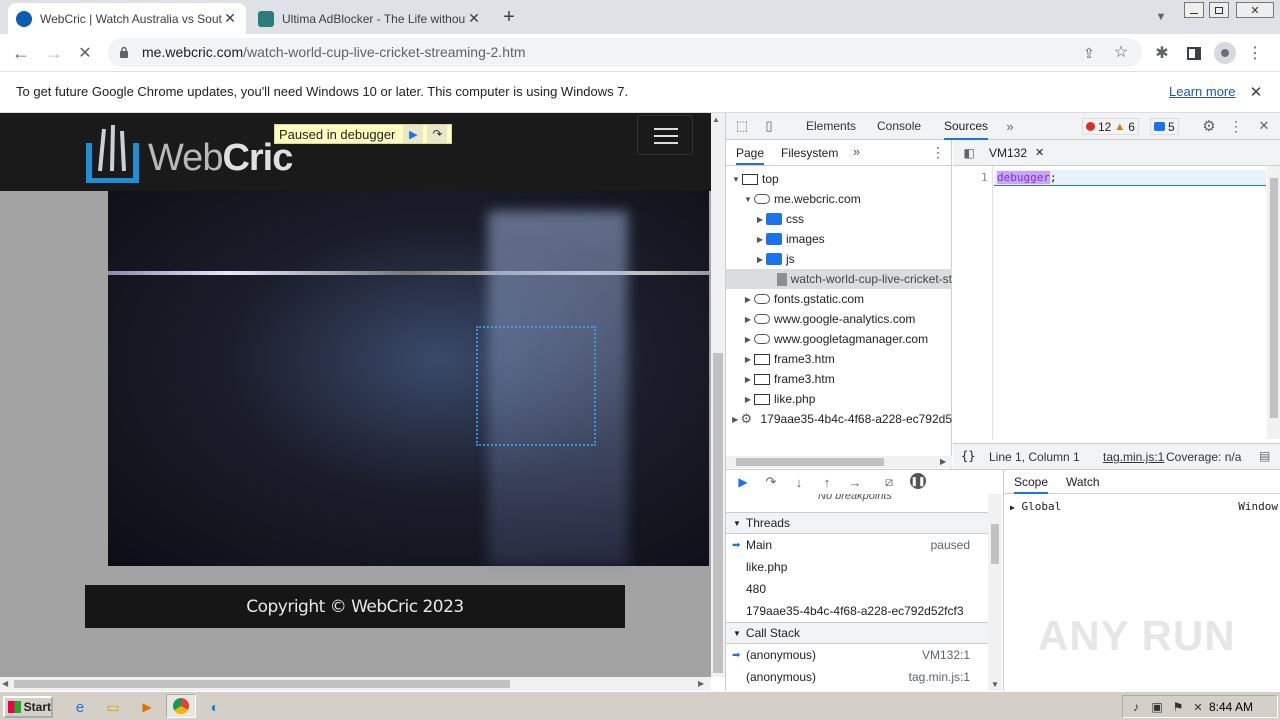  What do you see at coordinates (839, 319) in the screenshot?
I see `tree-item-analytics: ▶ www.google-analytics.com` at bounding box center [839, 319].